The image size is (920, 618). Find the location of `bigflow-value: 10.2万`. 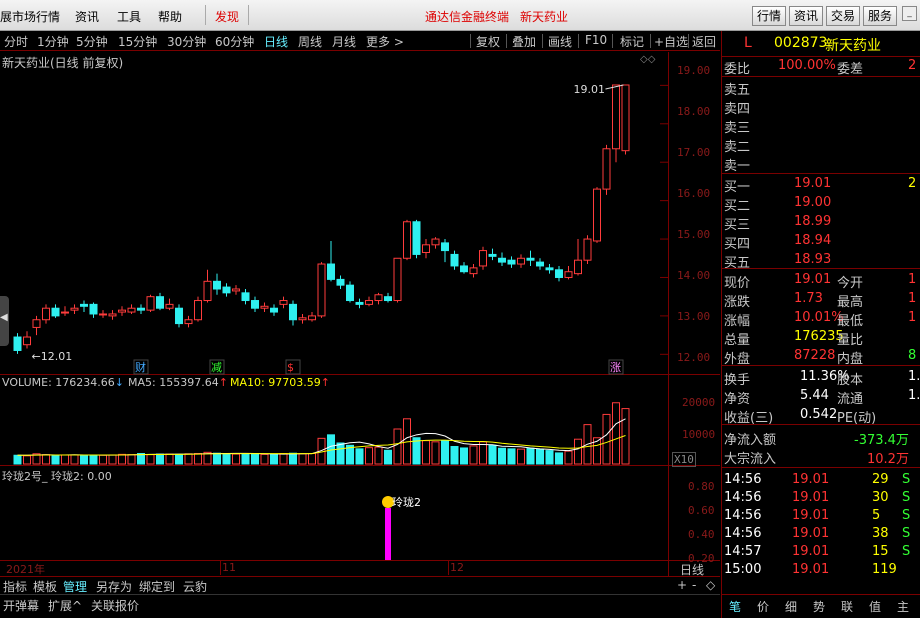

bigflow-value: 10.2万 is located at coordinates (888, 459).